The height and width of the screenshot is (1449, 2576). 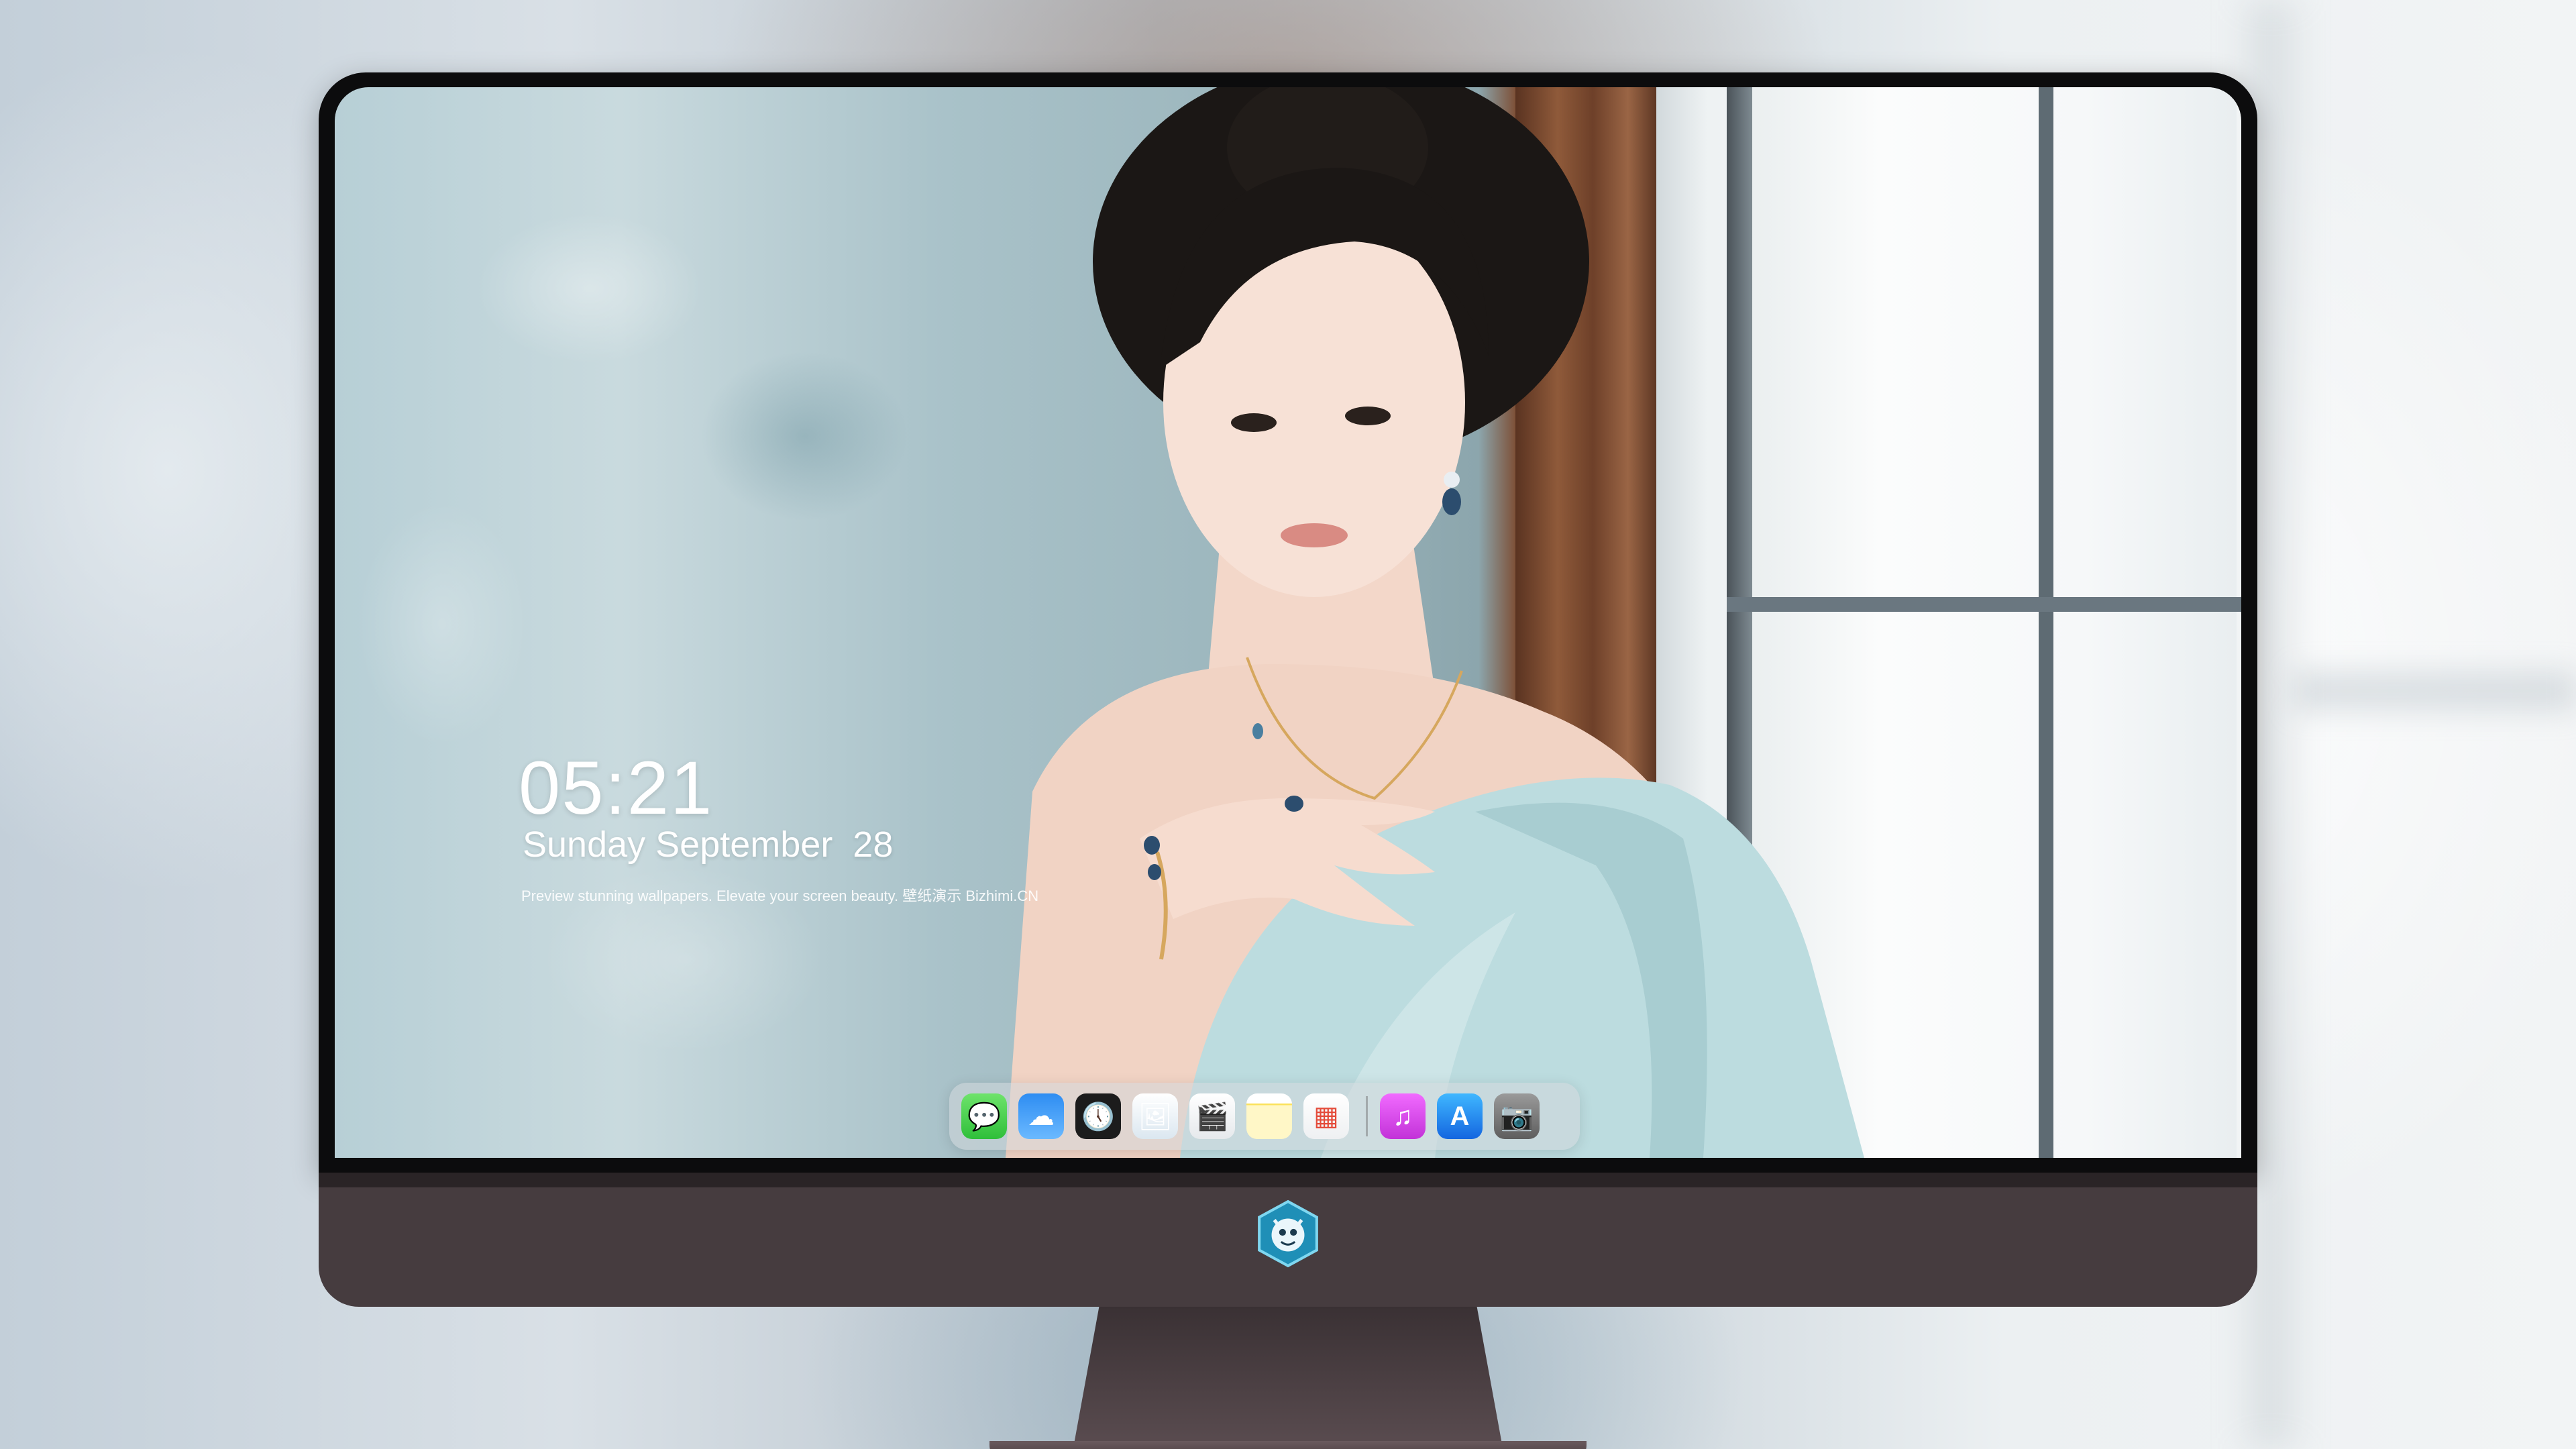 I want to click on wallpaper-mullion-horizontal, so click(x=1984, y=604).